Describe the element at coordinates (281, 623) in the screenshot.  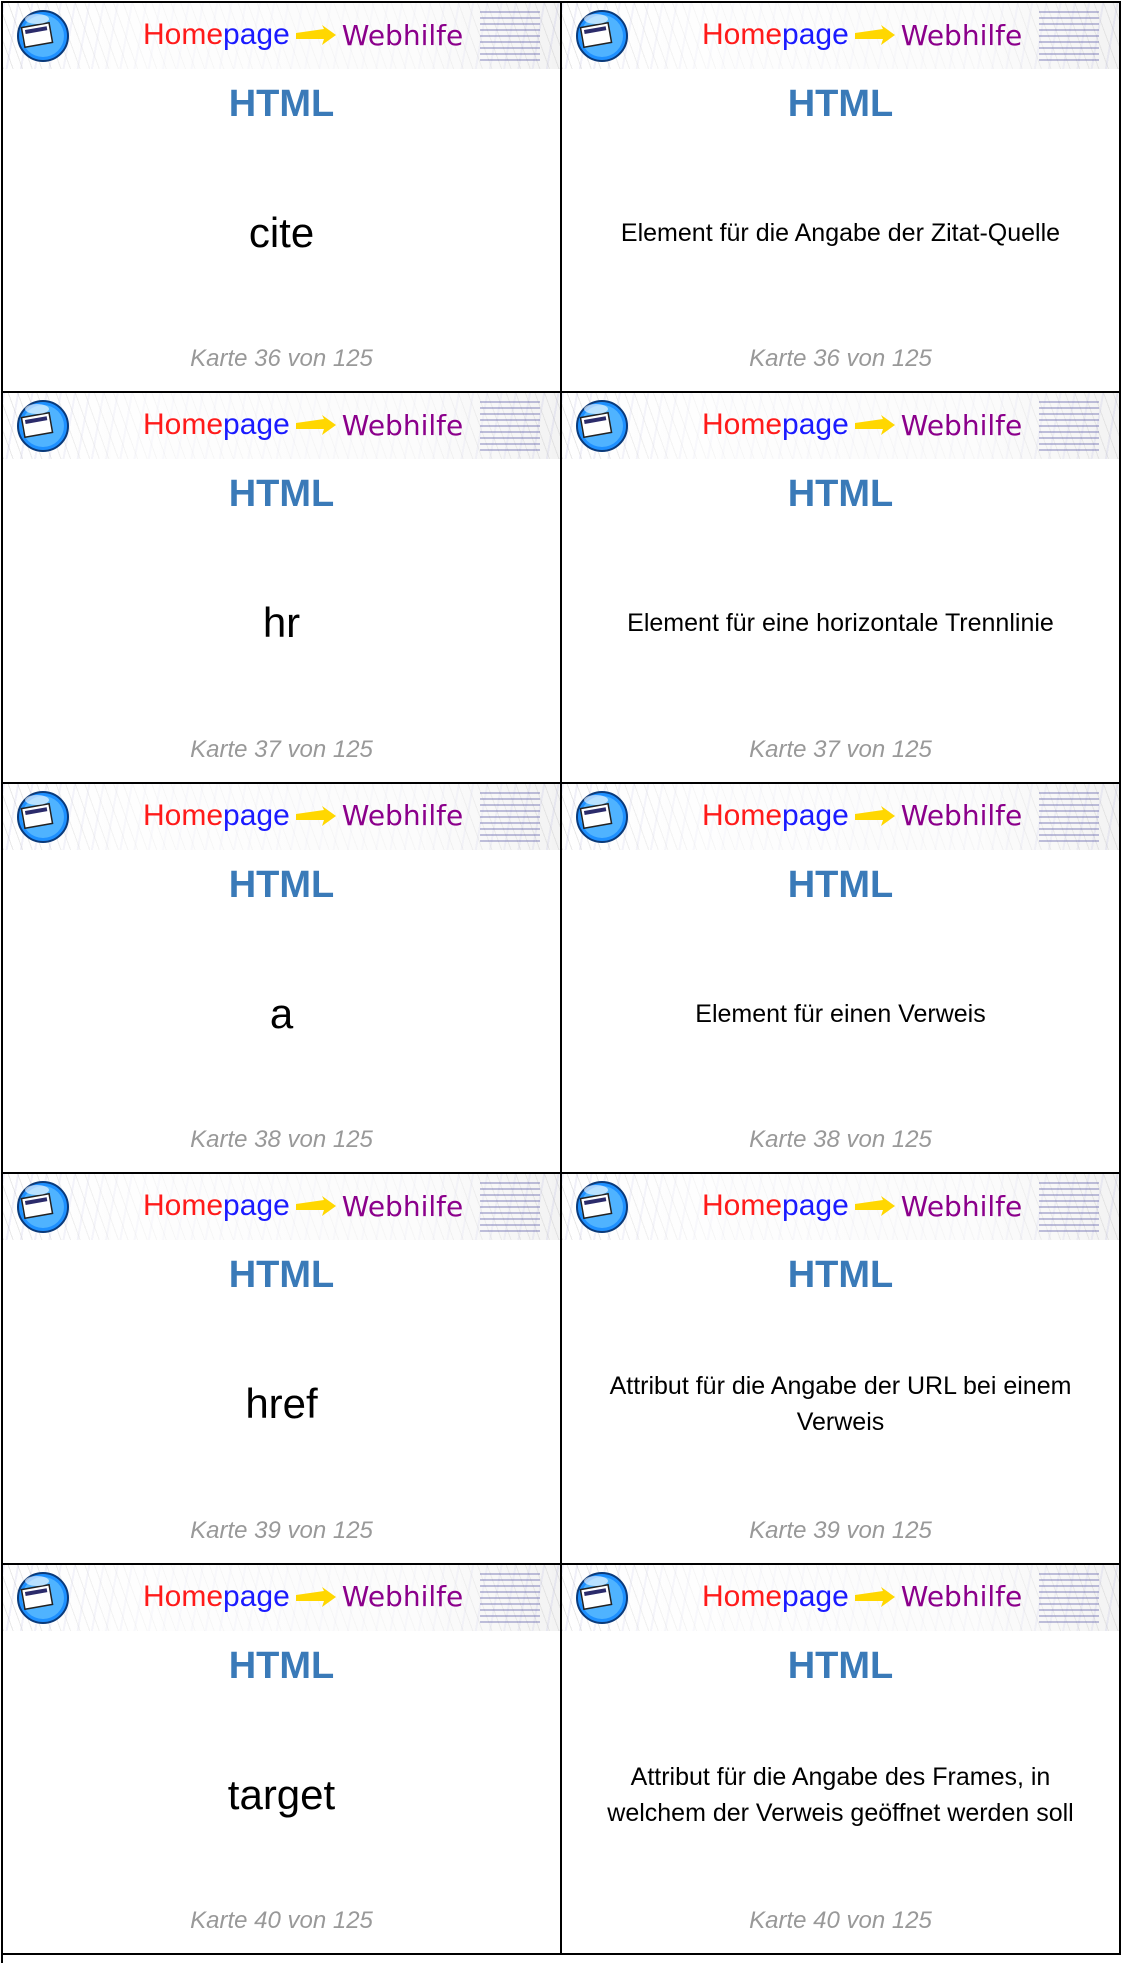
I see `card-term: hr` at that location.